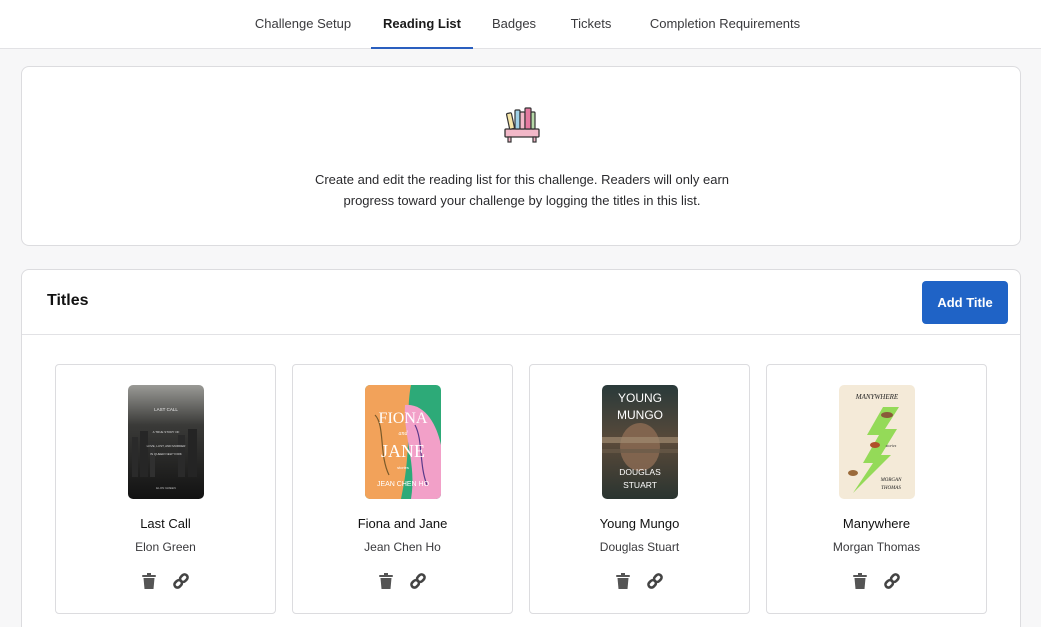 This screenshot has height=627, width=1041. I want to click on cover-text: JANE, so click(403, 451).